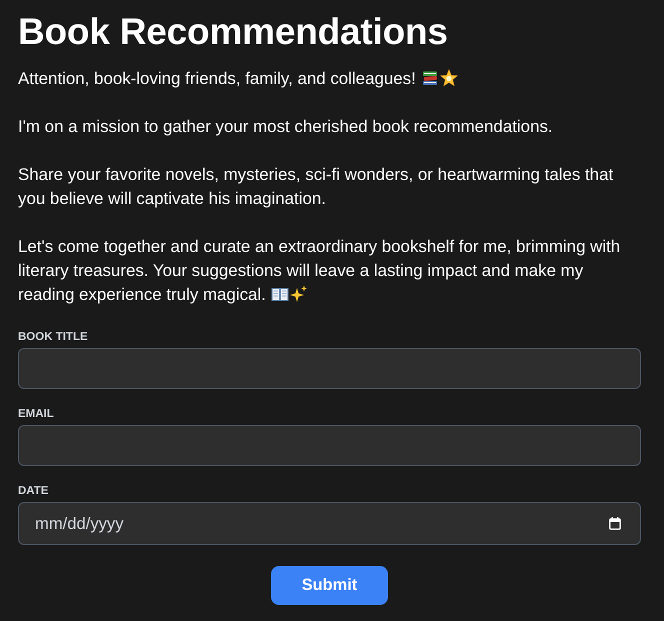 The image size is (664, 621). Describe the element at coordinates (329, 79) in the screenshot. I see `intro-paragraph: Attention, book-loving friends, family, and colleagues!` at that location.